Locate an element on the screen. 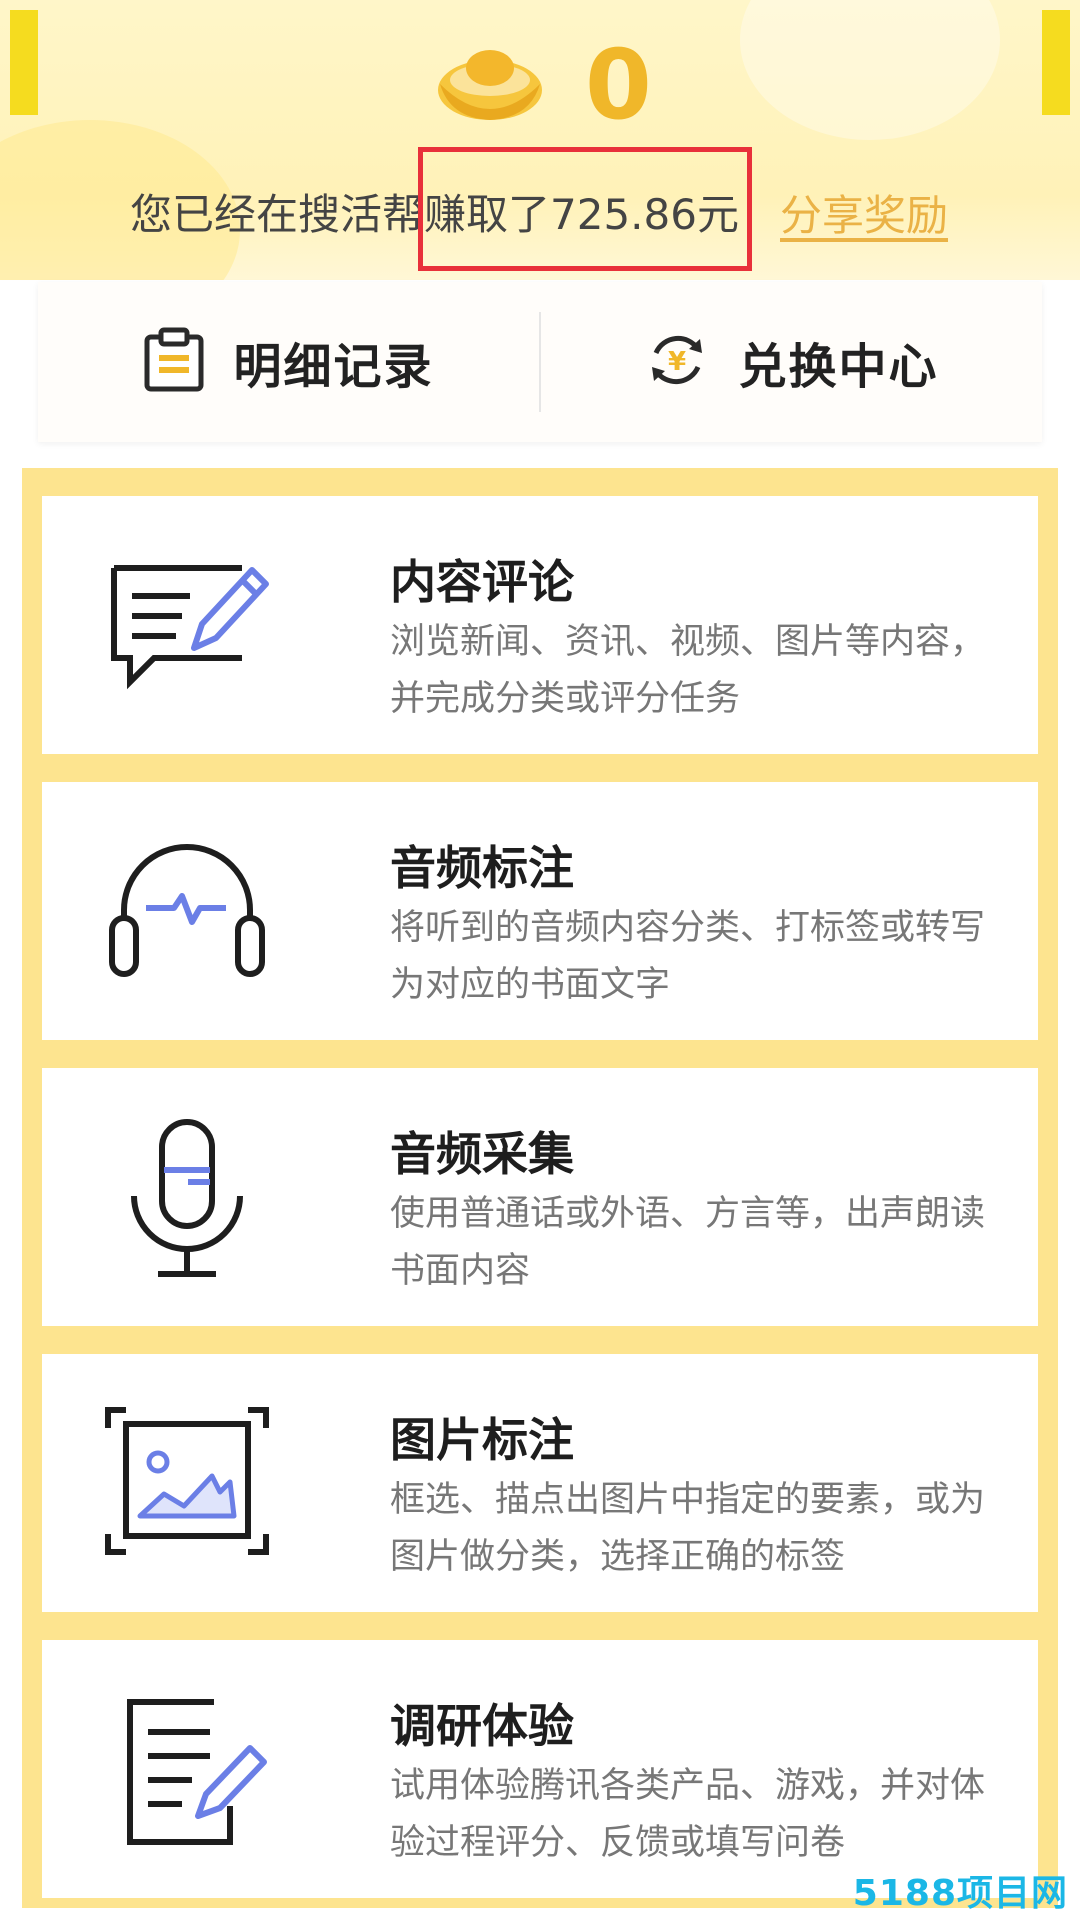  task-card-audio-labeling: 音频标注 将听到的音频内容分类、打标签或转写为对应的书面文字 is located at coordinates (540, 911).